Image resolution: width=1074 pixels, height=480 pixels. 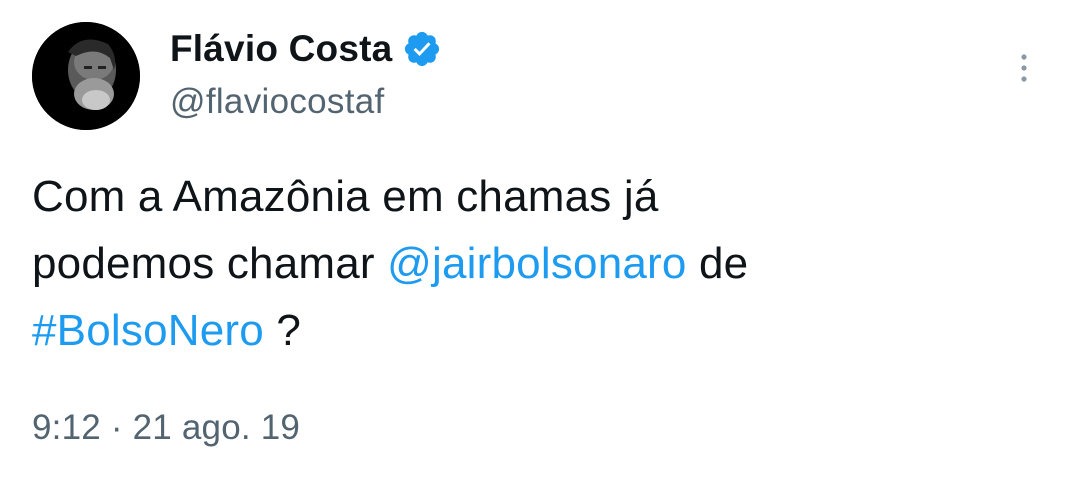 I want to click on more-vertical-icon, so click(x=1024, y=70).